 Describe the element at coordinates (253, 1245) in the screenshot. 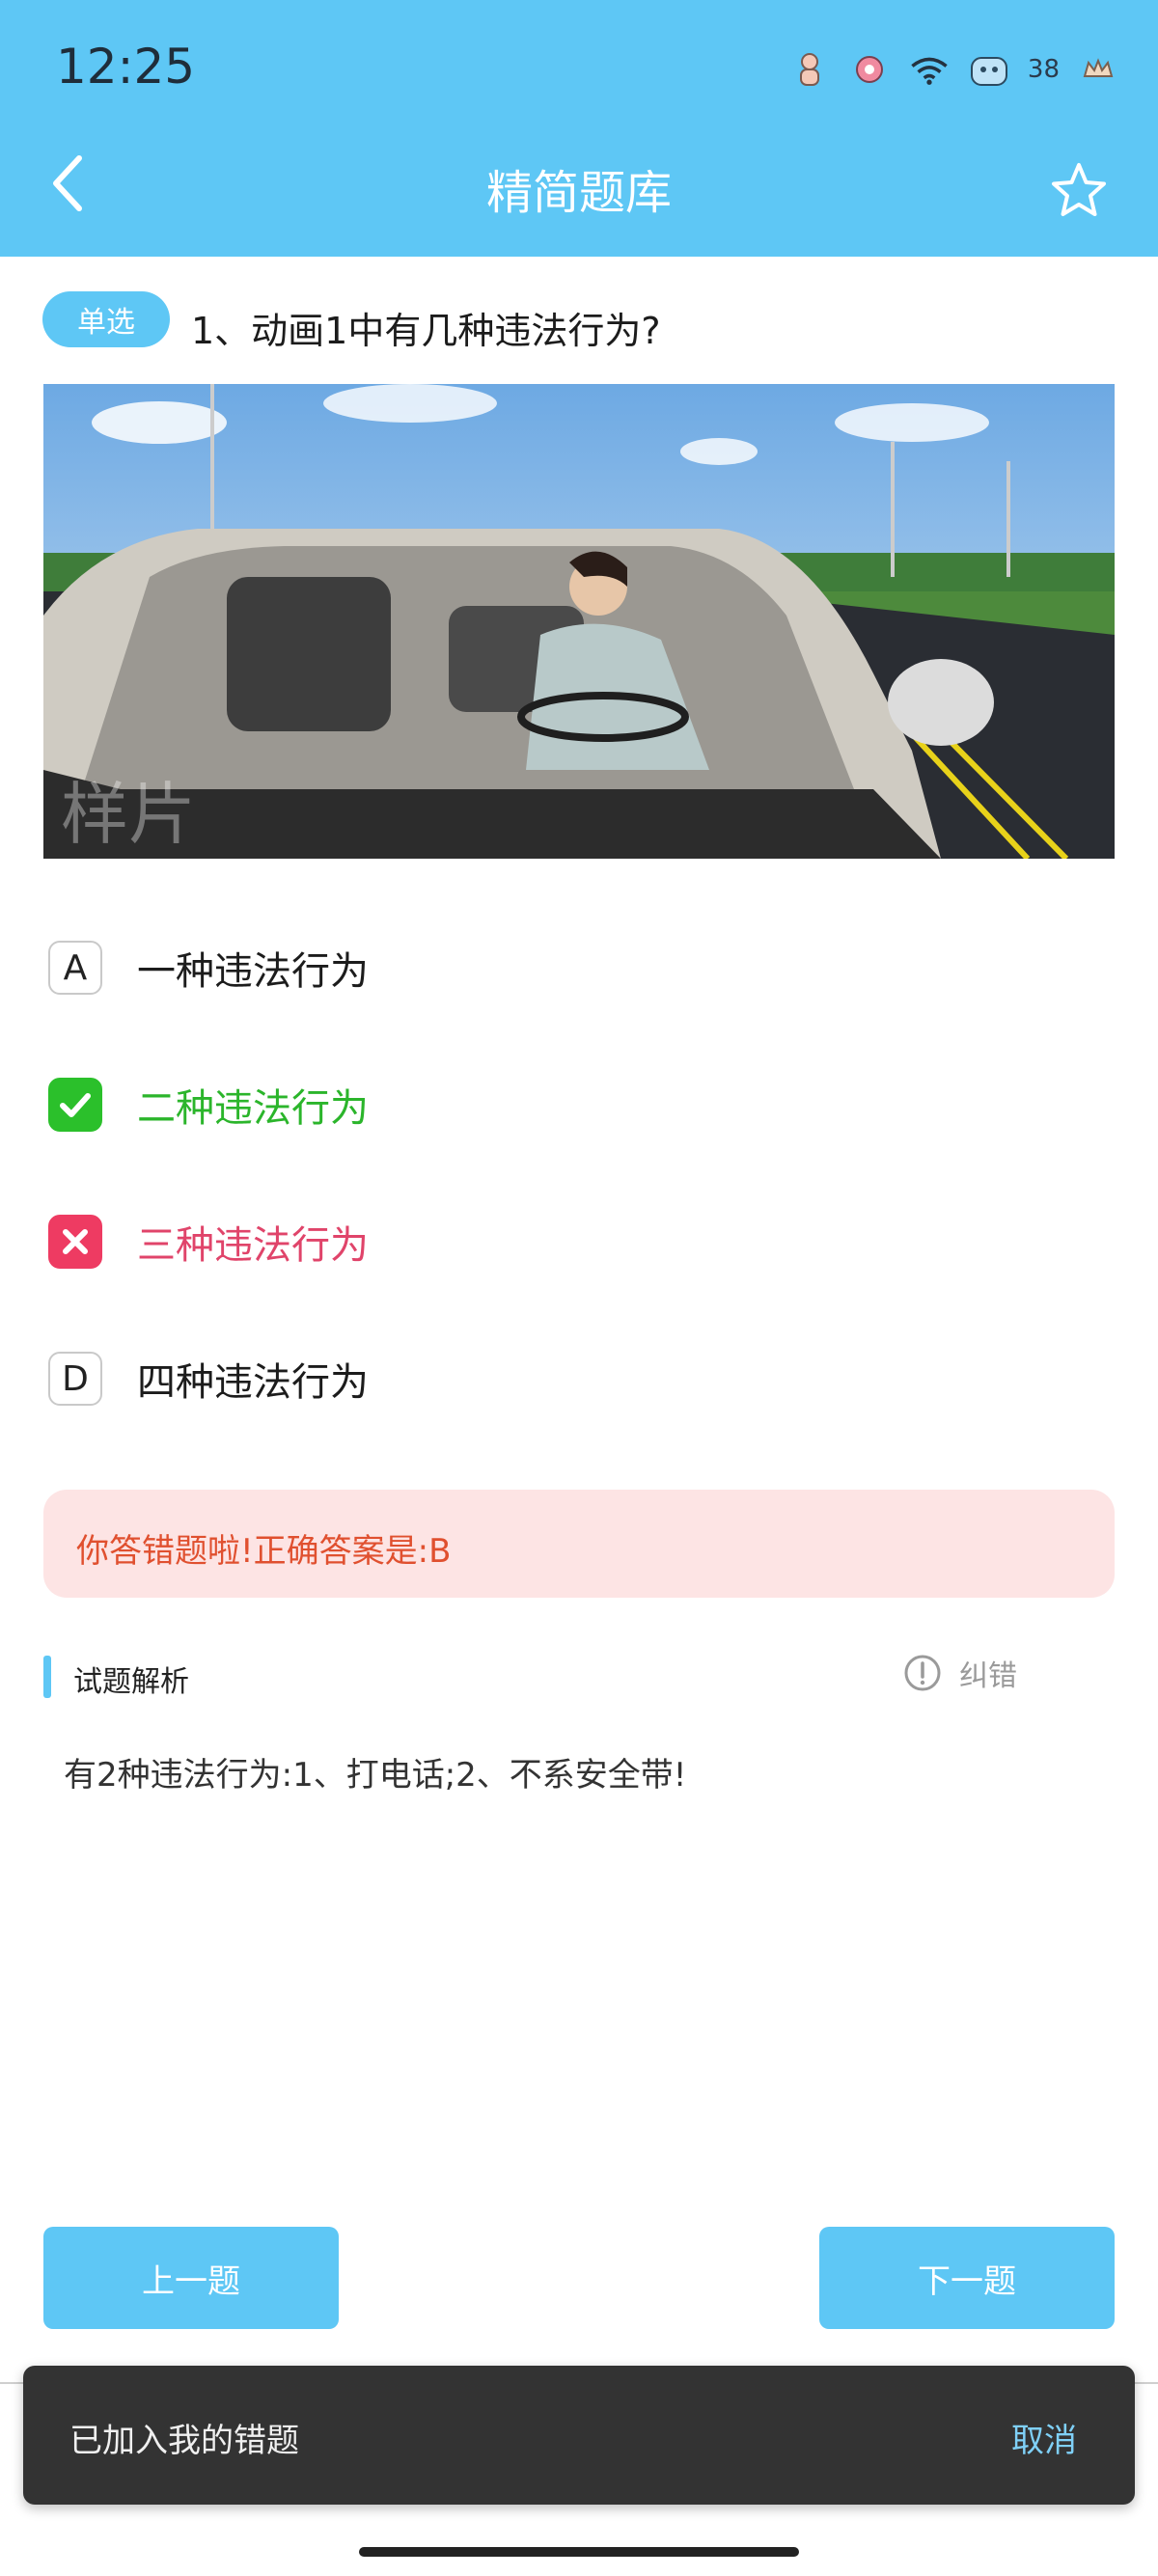

I see `option-c-text: 三种违法行为` at that location.